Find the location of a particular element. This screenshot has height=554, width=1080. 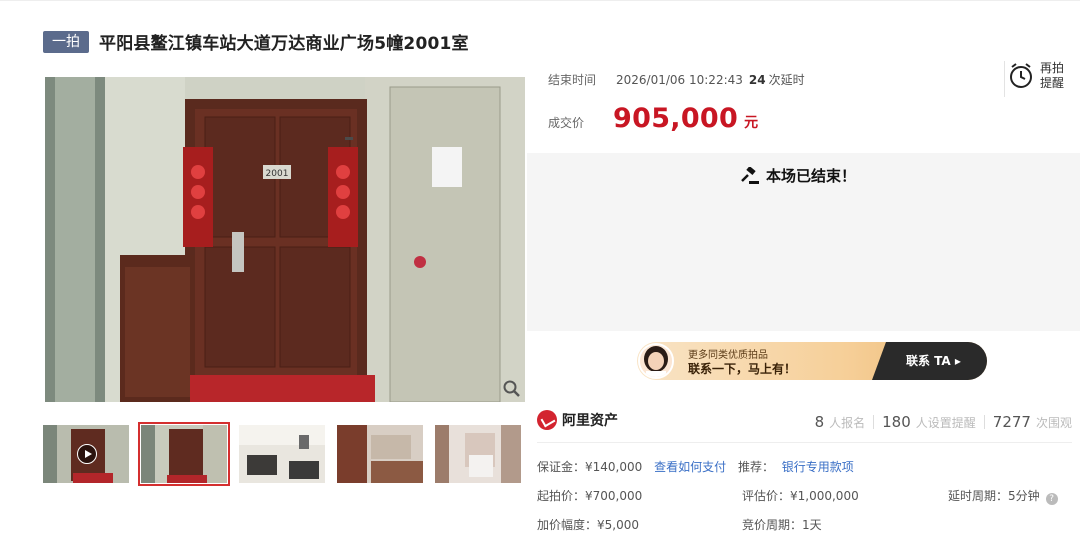

alarm-clock-icon is located at coordinates (1021, 75).